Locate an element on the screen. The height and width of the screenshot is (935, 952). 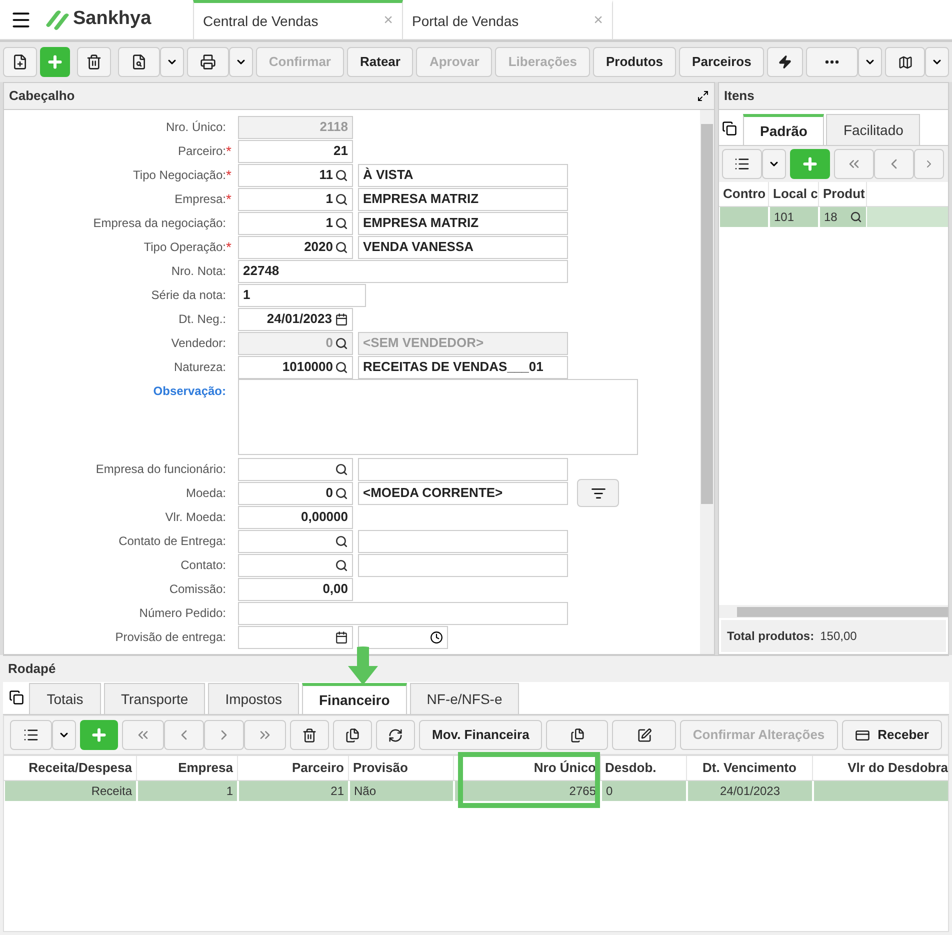
map-icon is located at coordinates (905, 62).